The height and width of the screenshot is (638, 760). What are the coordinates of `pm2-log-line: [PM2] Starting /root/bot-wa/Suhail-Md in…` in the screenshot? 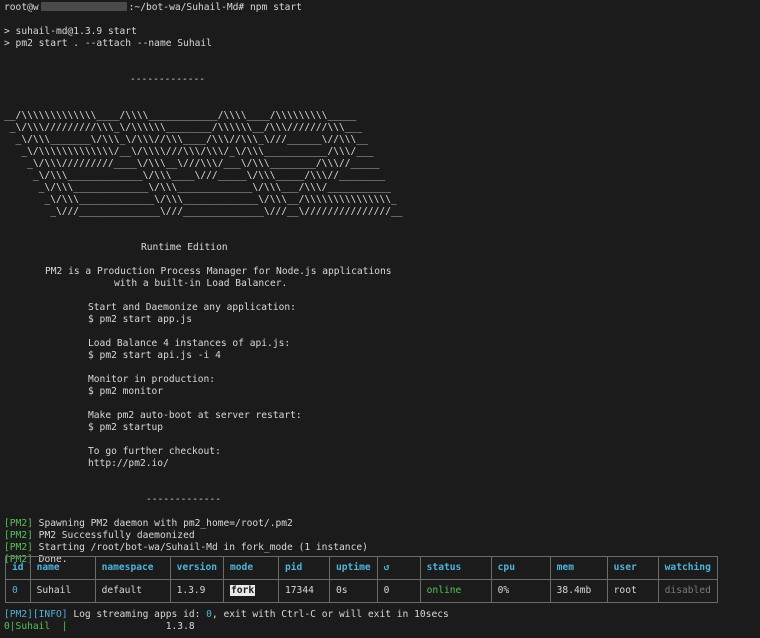 It's located at (186, 547).